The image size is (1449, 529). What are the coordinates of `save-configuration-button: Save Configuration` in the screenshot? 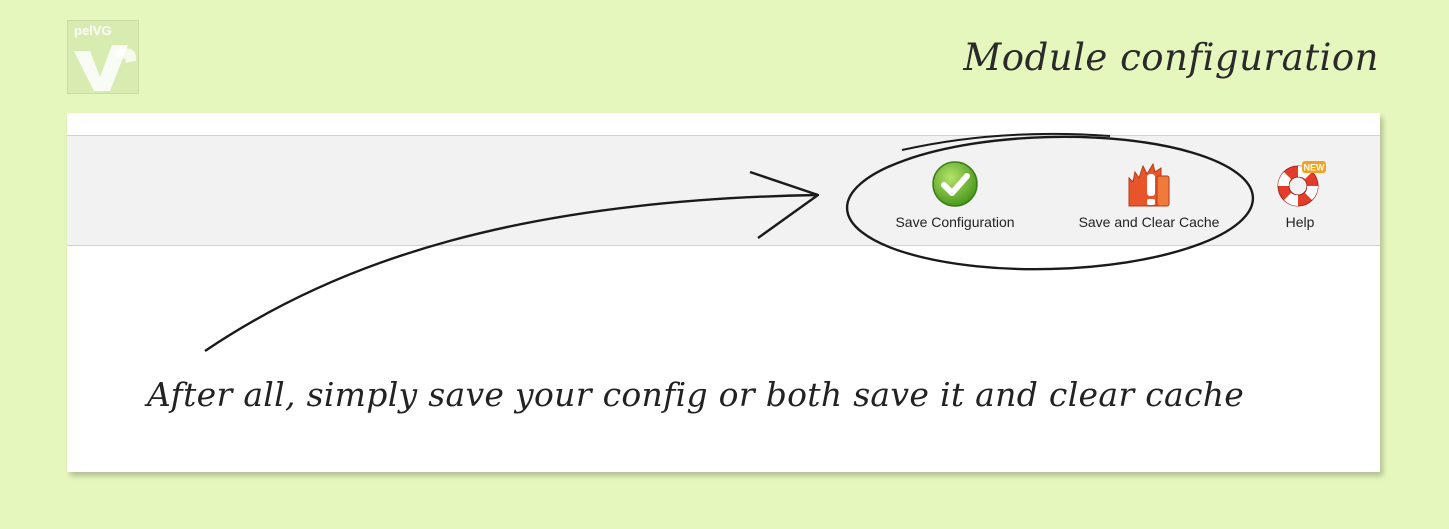 It's located at (955, 196).